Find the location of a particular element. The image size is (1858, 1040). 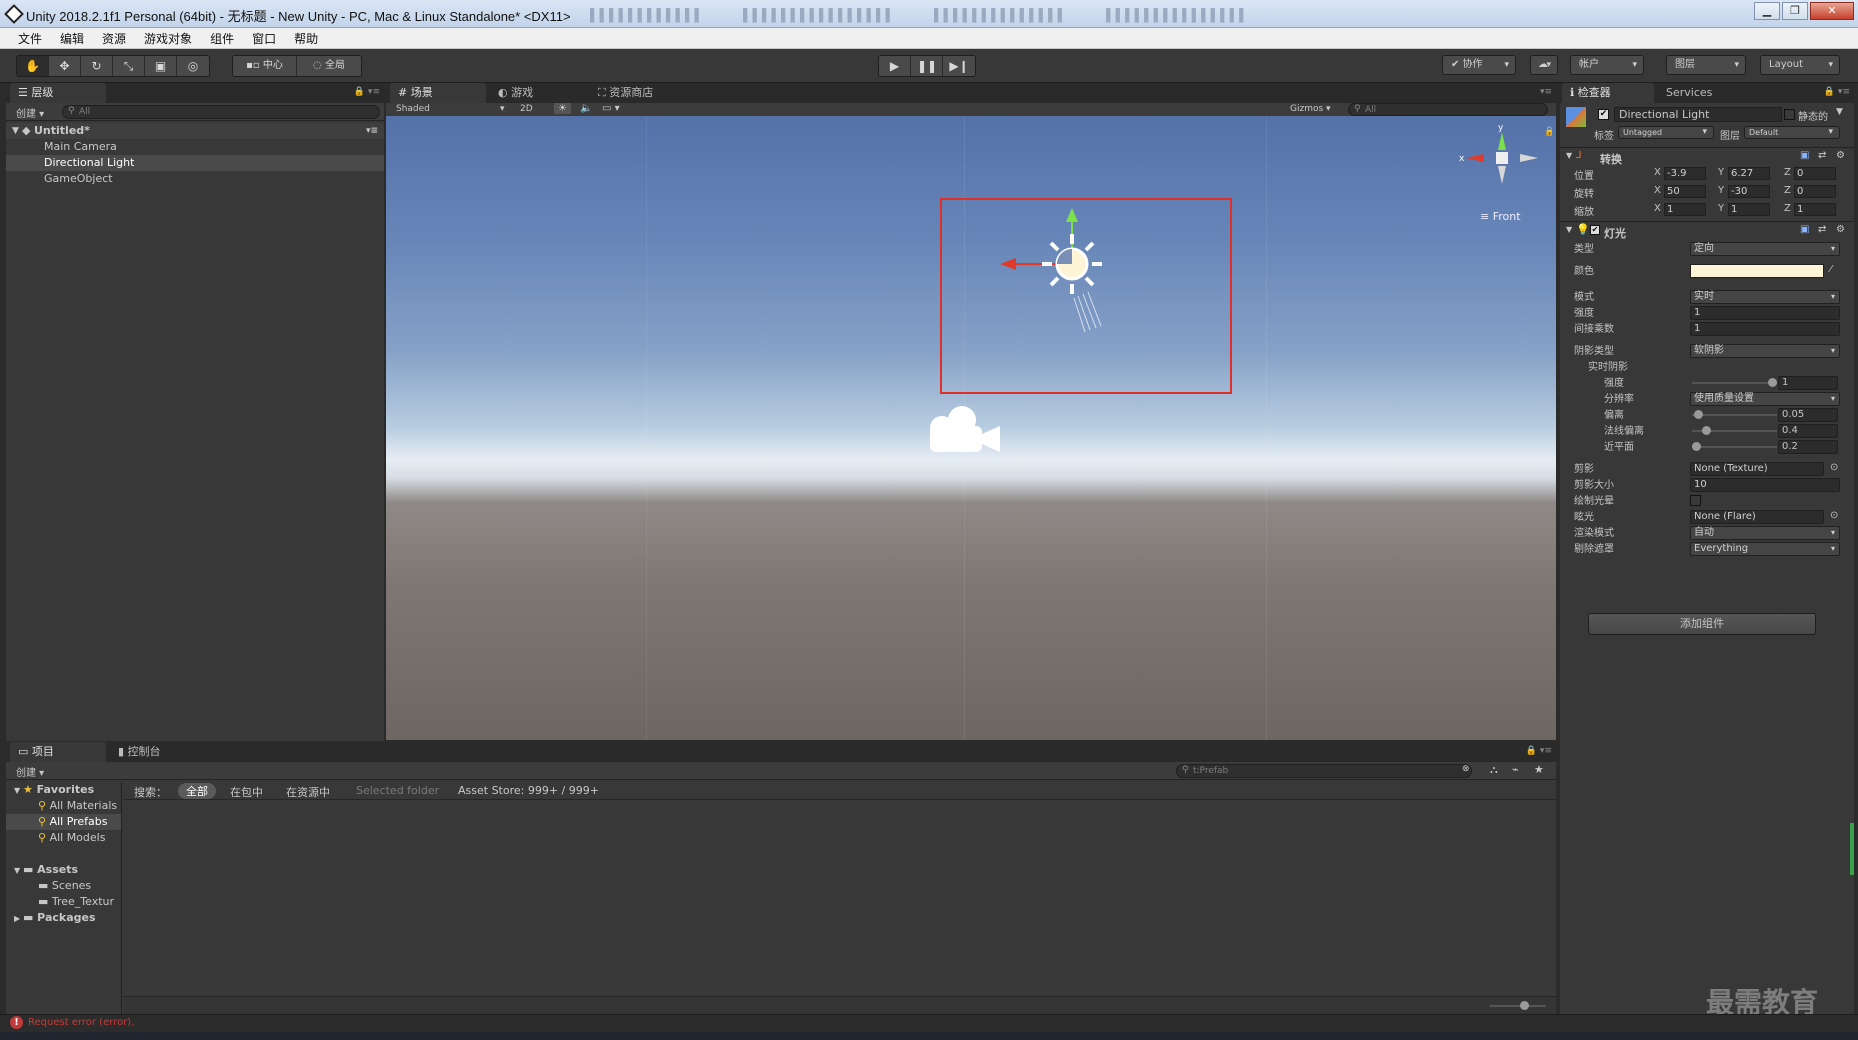

layers-dropdown: 图层 is located at coordinates (1706, 65).